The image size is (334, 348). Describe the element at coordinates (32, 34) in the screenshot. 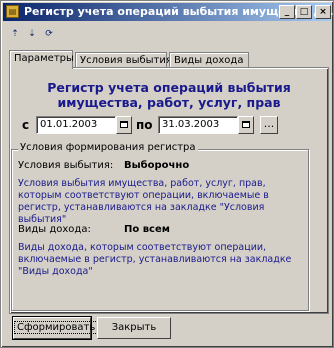

I see `down-arrow-icon: ⇣` at that location.